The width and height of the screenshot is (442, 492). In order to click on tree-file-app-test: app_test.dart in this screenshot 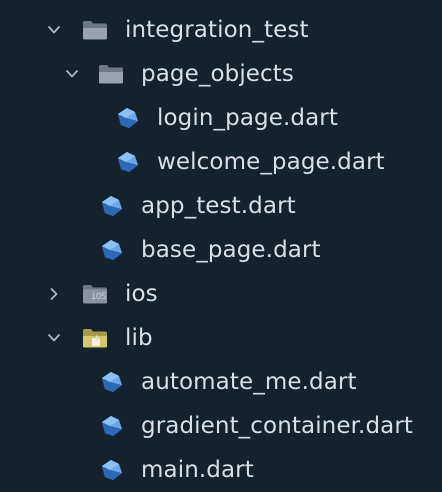, I will do `click(221, 206)`.